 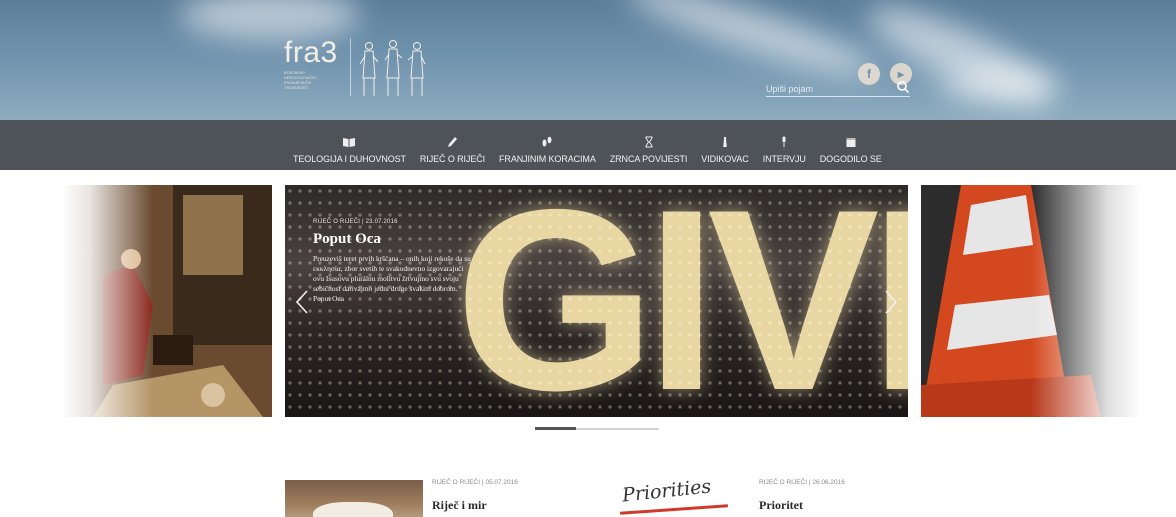 What do you see at coordinates (826, 89) in the screenshot?
I see `search-input` at bounding box center [826, 89].